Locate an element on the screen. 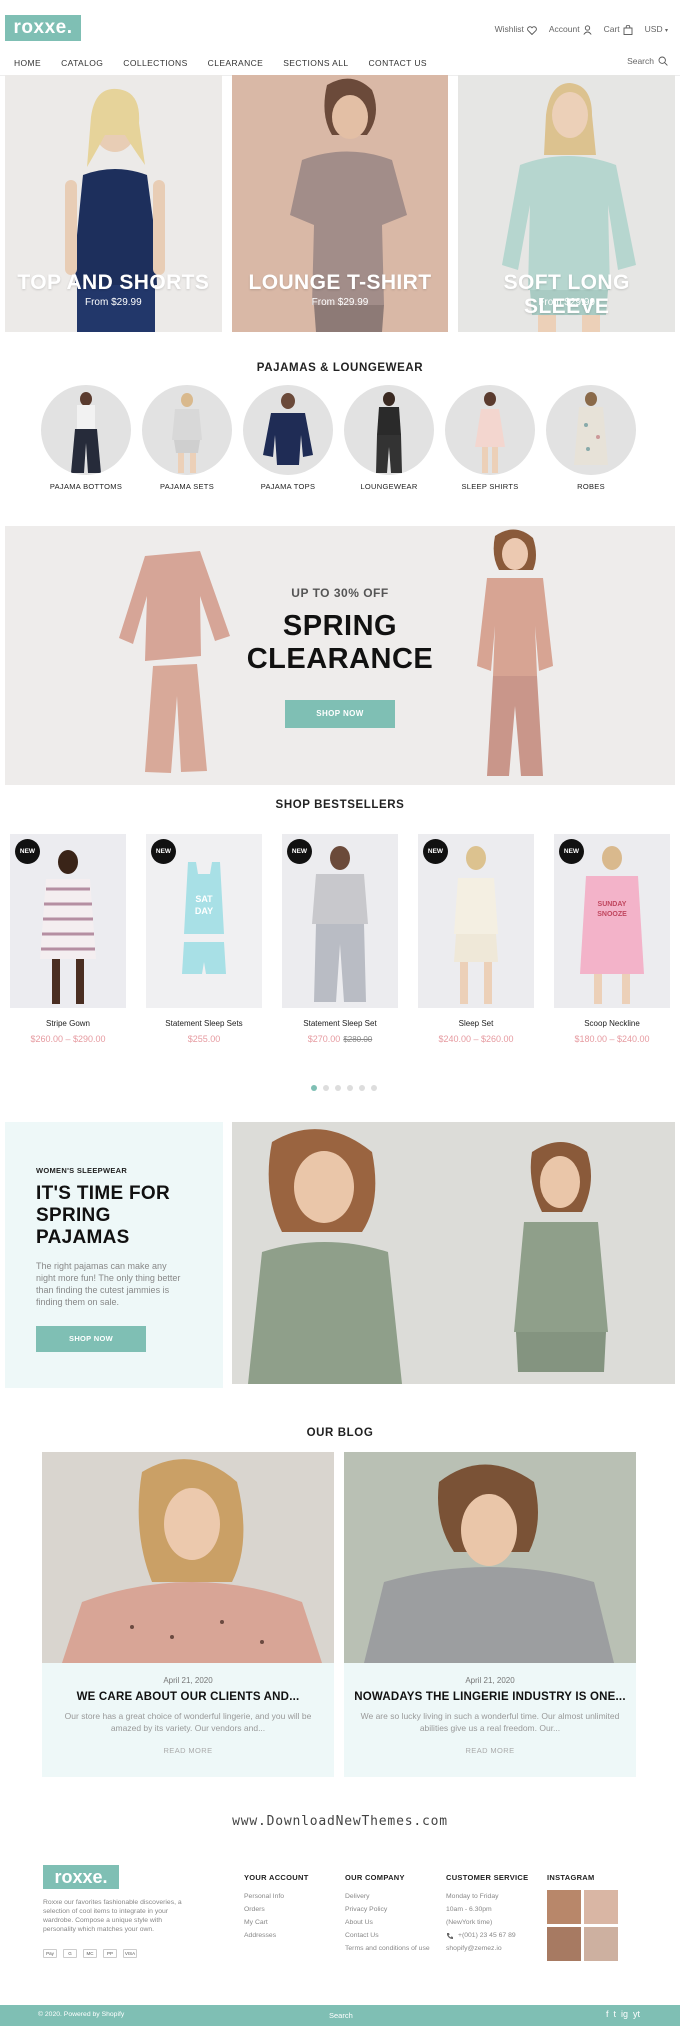 The width and height of the screenshot is (680, 2026). instagram-grid is located at coordinates (582, 1925).